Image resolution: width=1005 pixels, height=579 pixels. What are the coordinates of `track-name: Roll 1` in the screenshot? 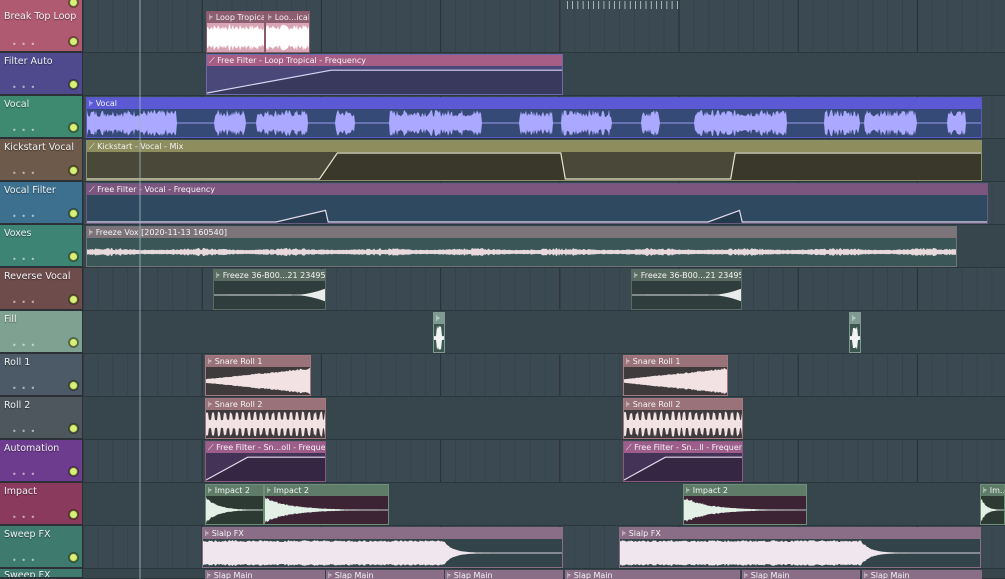 It's located at (17, 362).